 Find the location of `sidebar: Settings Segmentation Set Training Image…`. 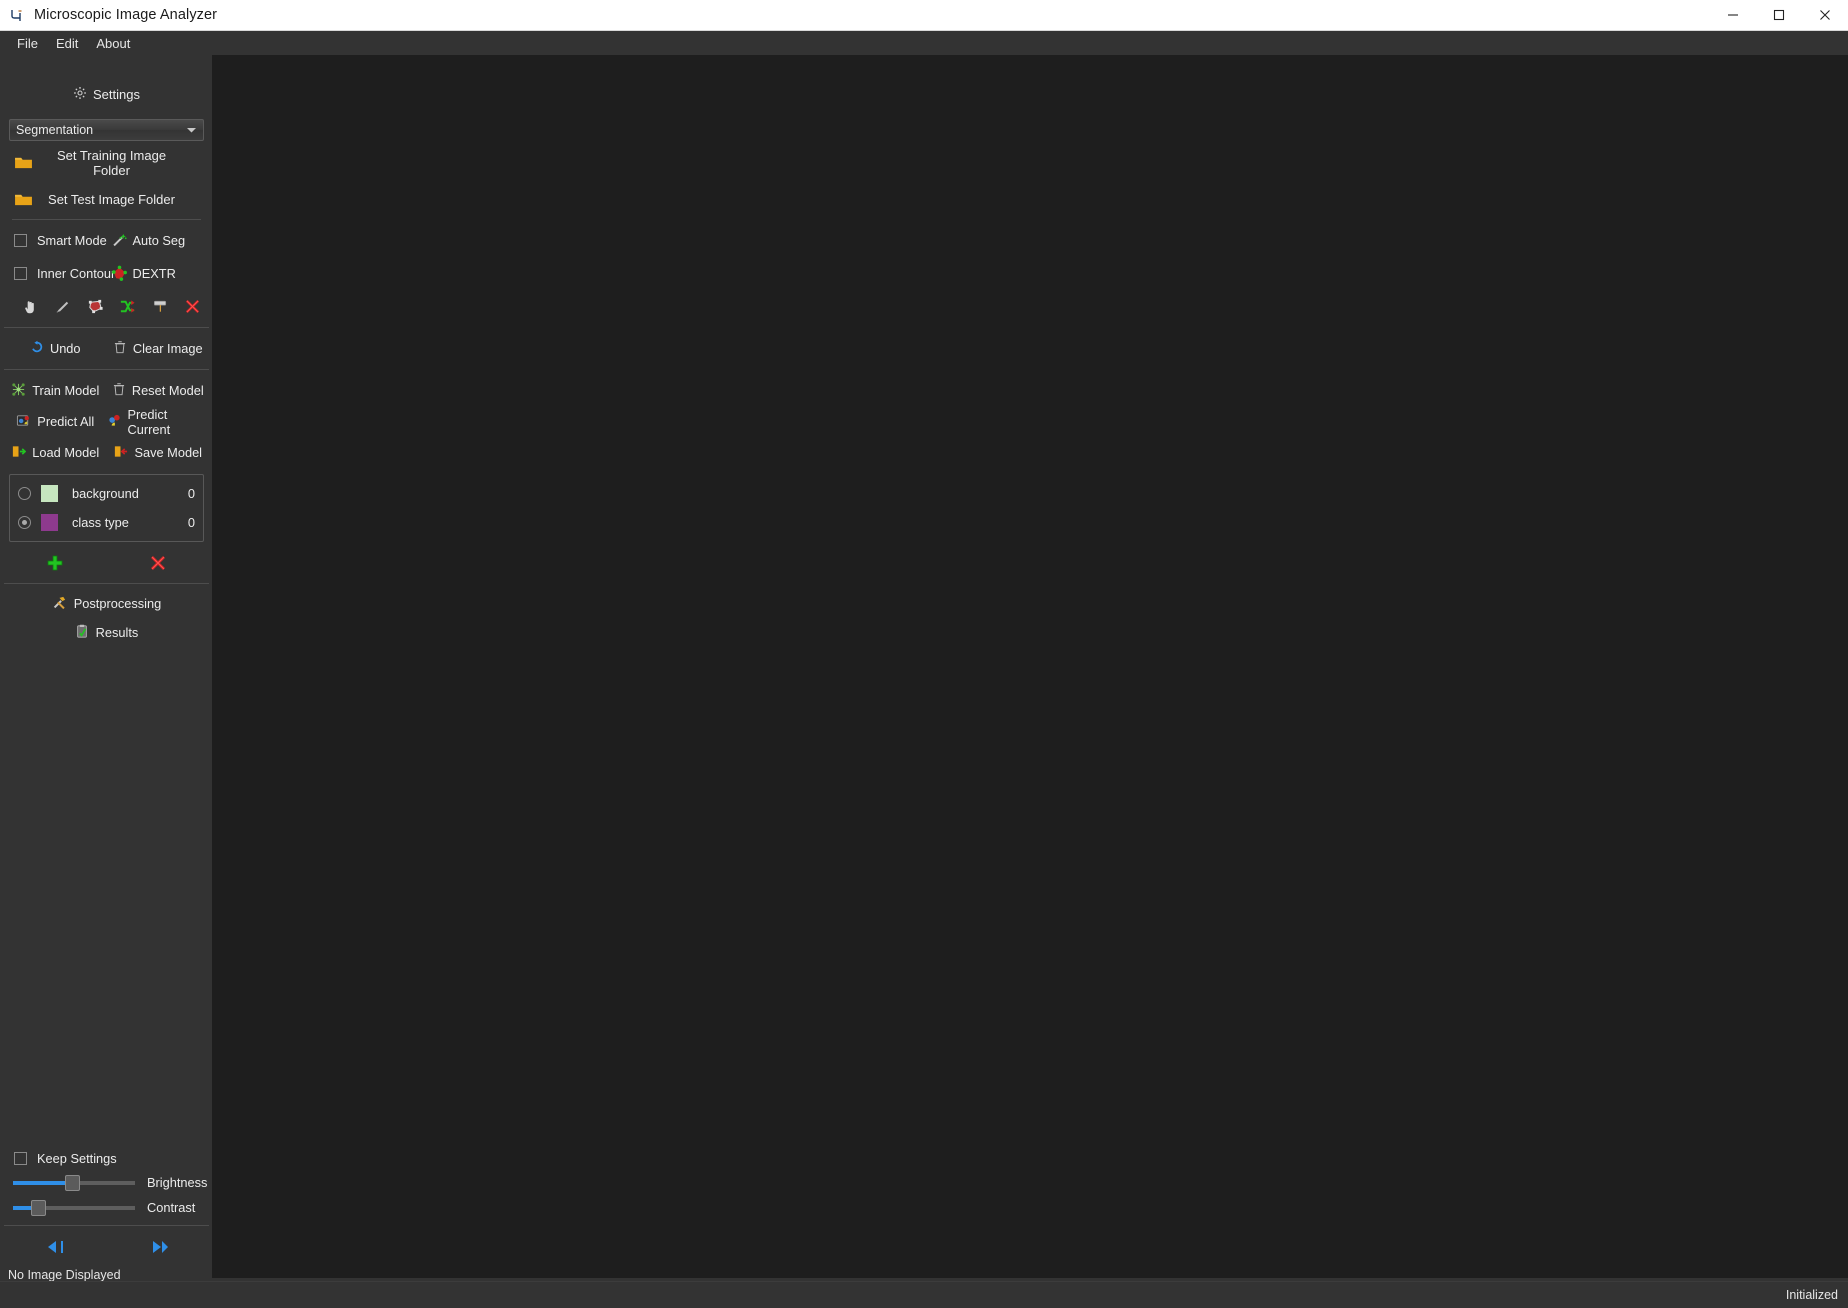

sidebar: Settings Segmentation Set Training Image… is located at coordinates (104, 671).